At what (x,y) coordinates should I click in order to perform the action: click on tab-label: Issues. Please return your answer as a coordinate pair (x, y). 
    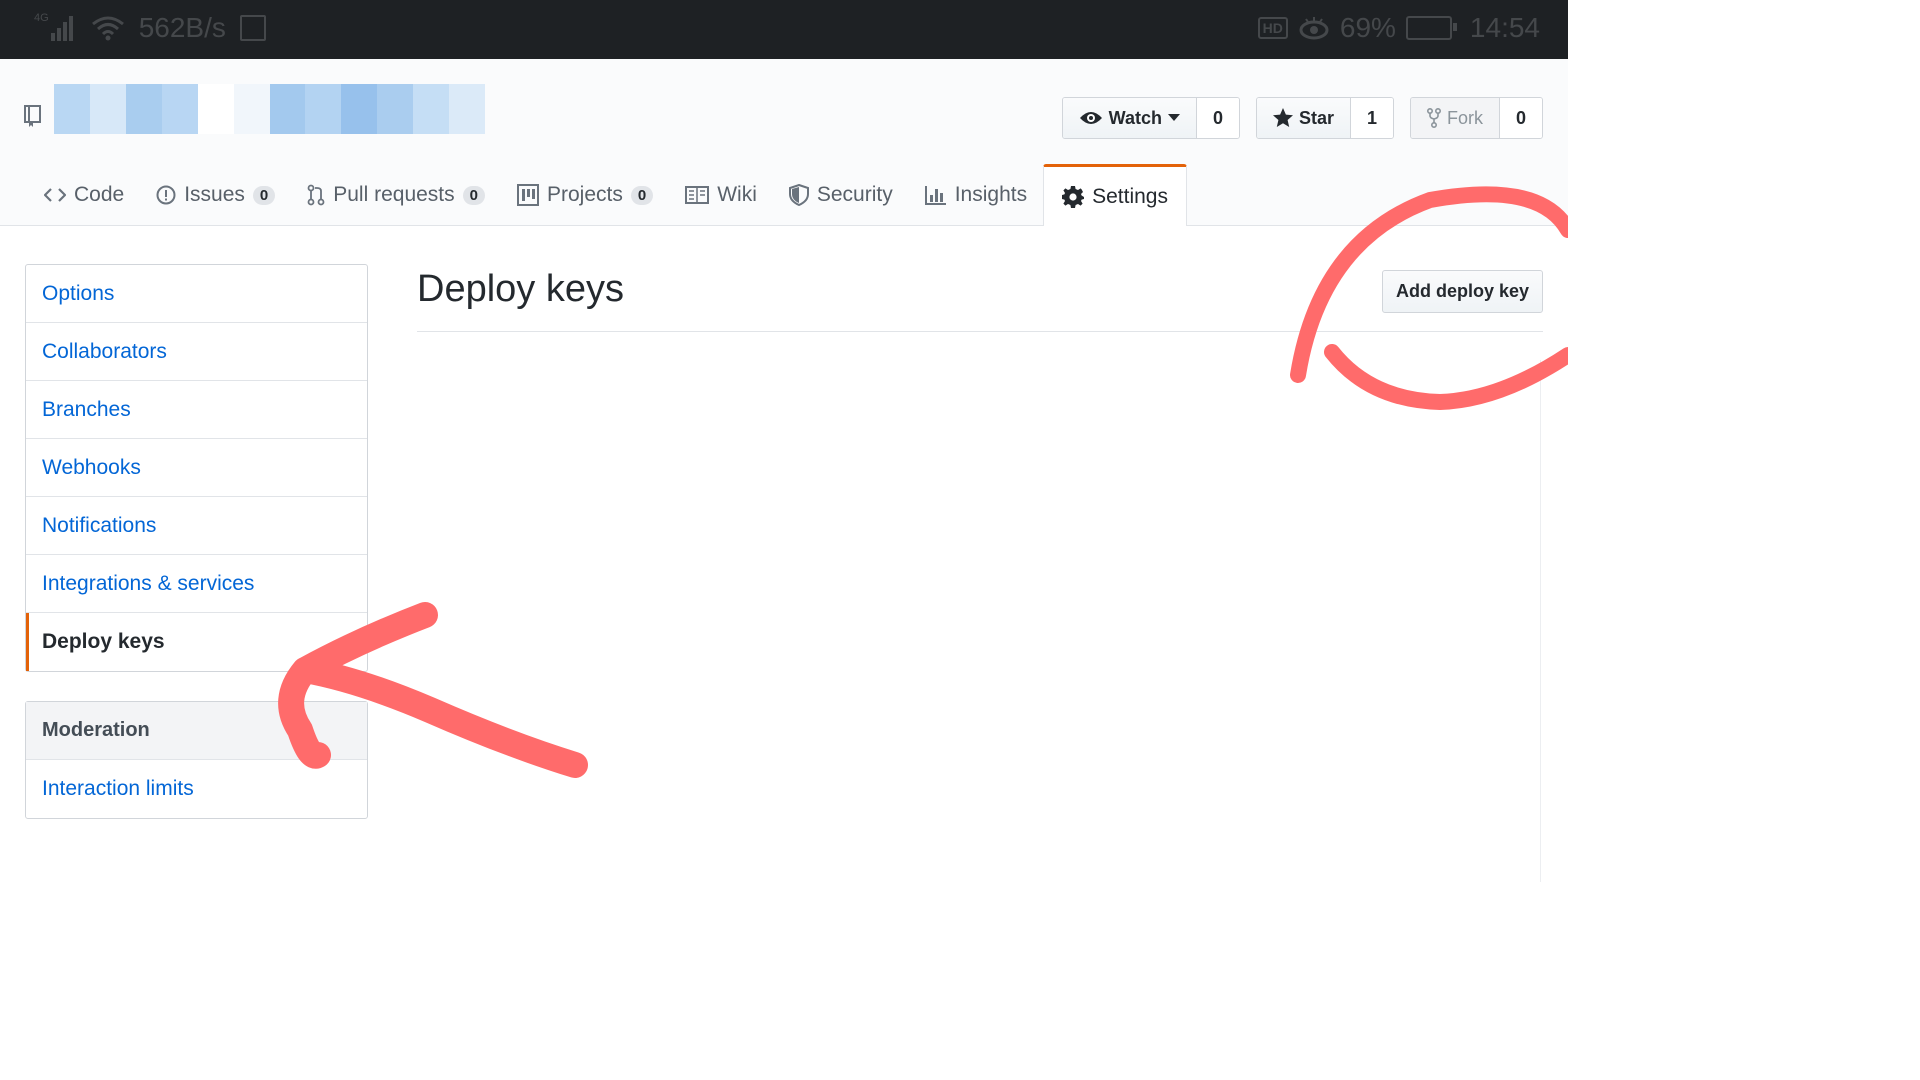
    Looking at the image, I should click on (214, 194).